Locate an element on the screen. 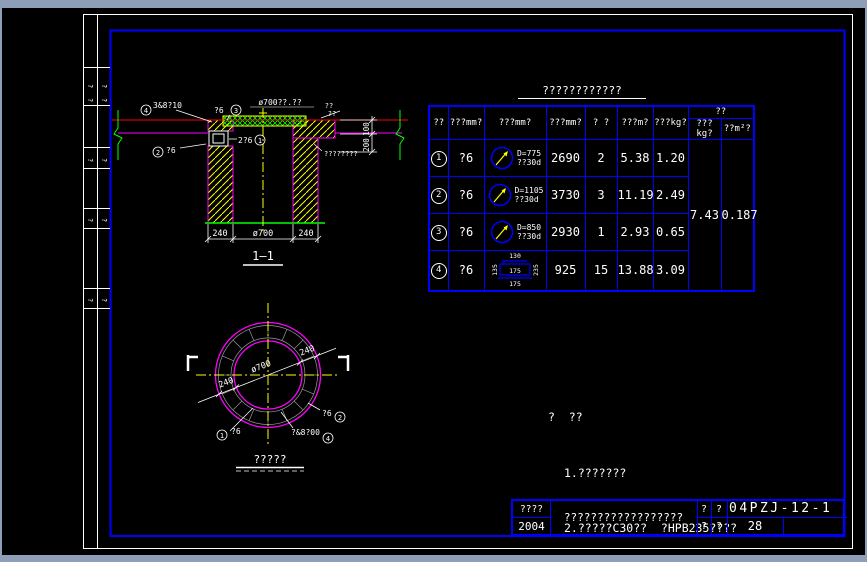 The width and height of the screenshot is (867, 562). shape-dim1: D=850 is located at coordinates (529, 227).